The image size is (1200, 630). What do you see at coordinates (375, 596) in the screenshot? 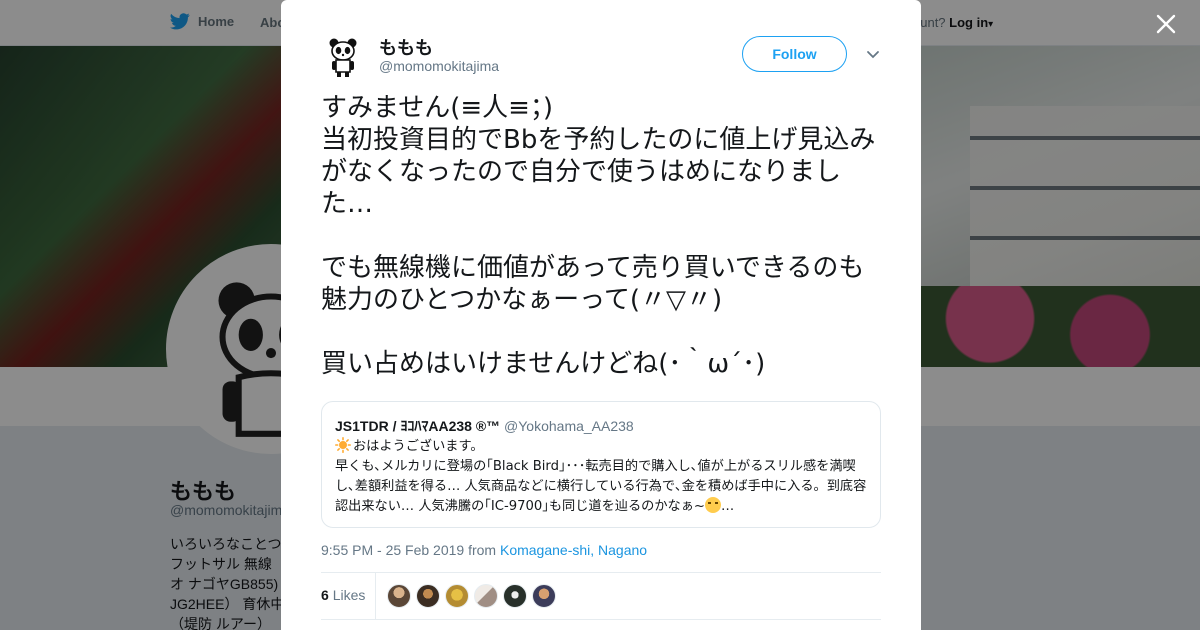
I see `stats-divider` at bounding box center [375, 596].